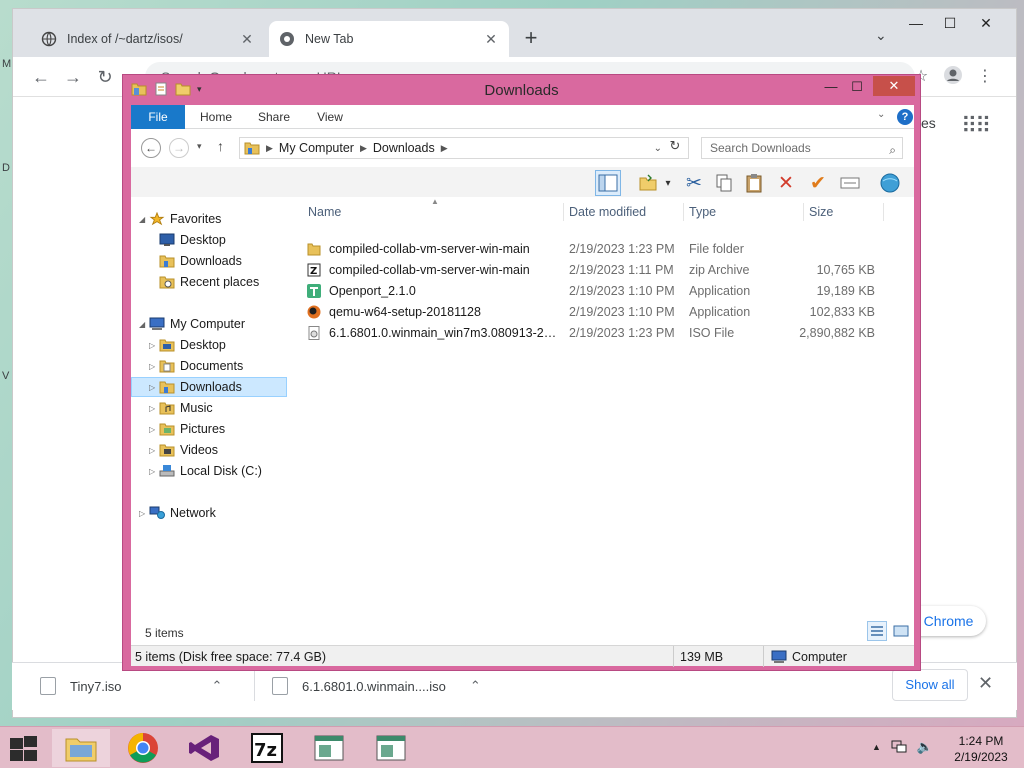  Describe the element at coordinates (227, 282) in the screenshot. I see `tree-item-recent-places: Recent places` at that location.